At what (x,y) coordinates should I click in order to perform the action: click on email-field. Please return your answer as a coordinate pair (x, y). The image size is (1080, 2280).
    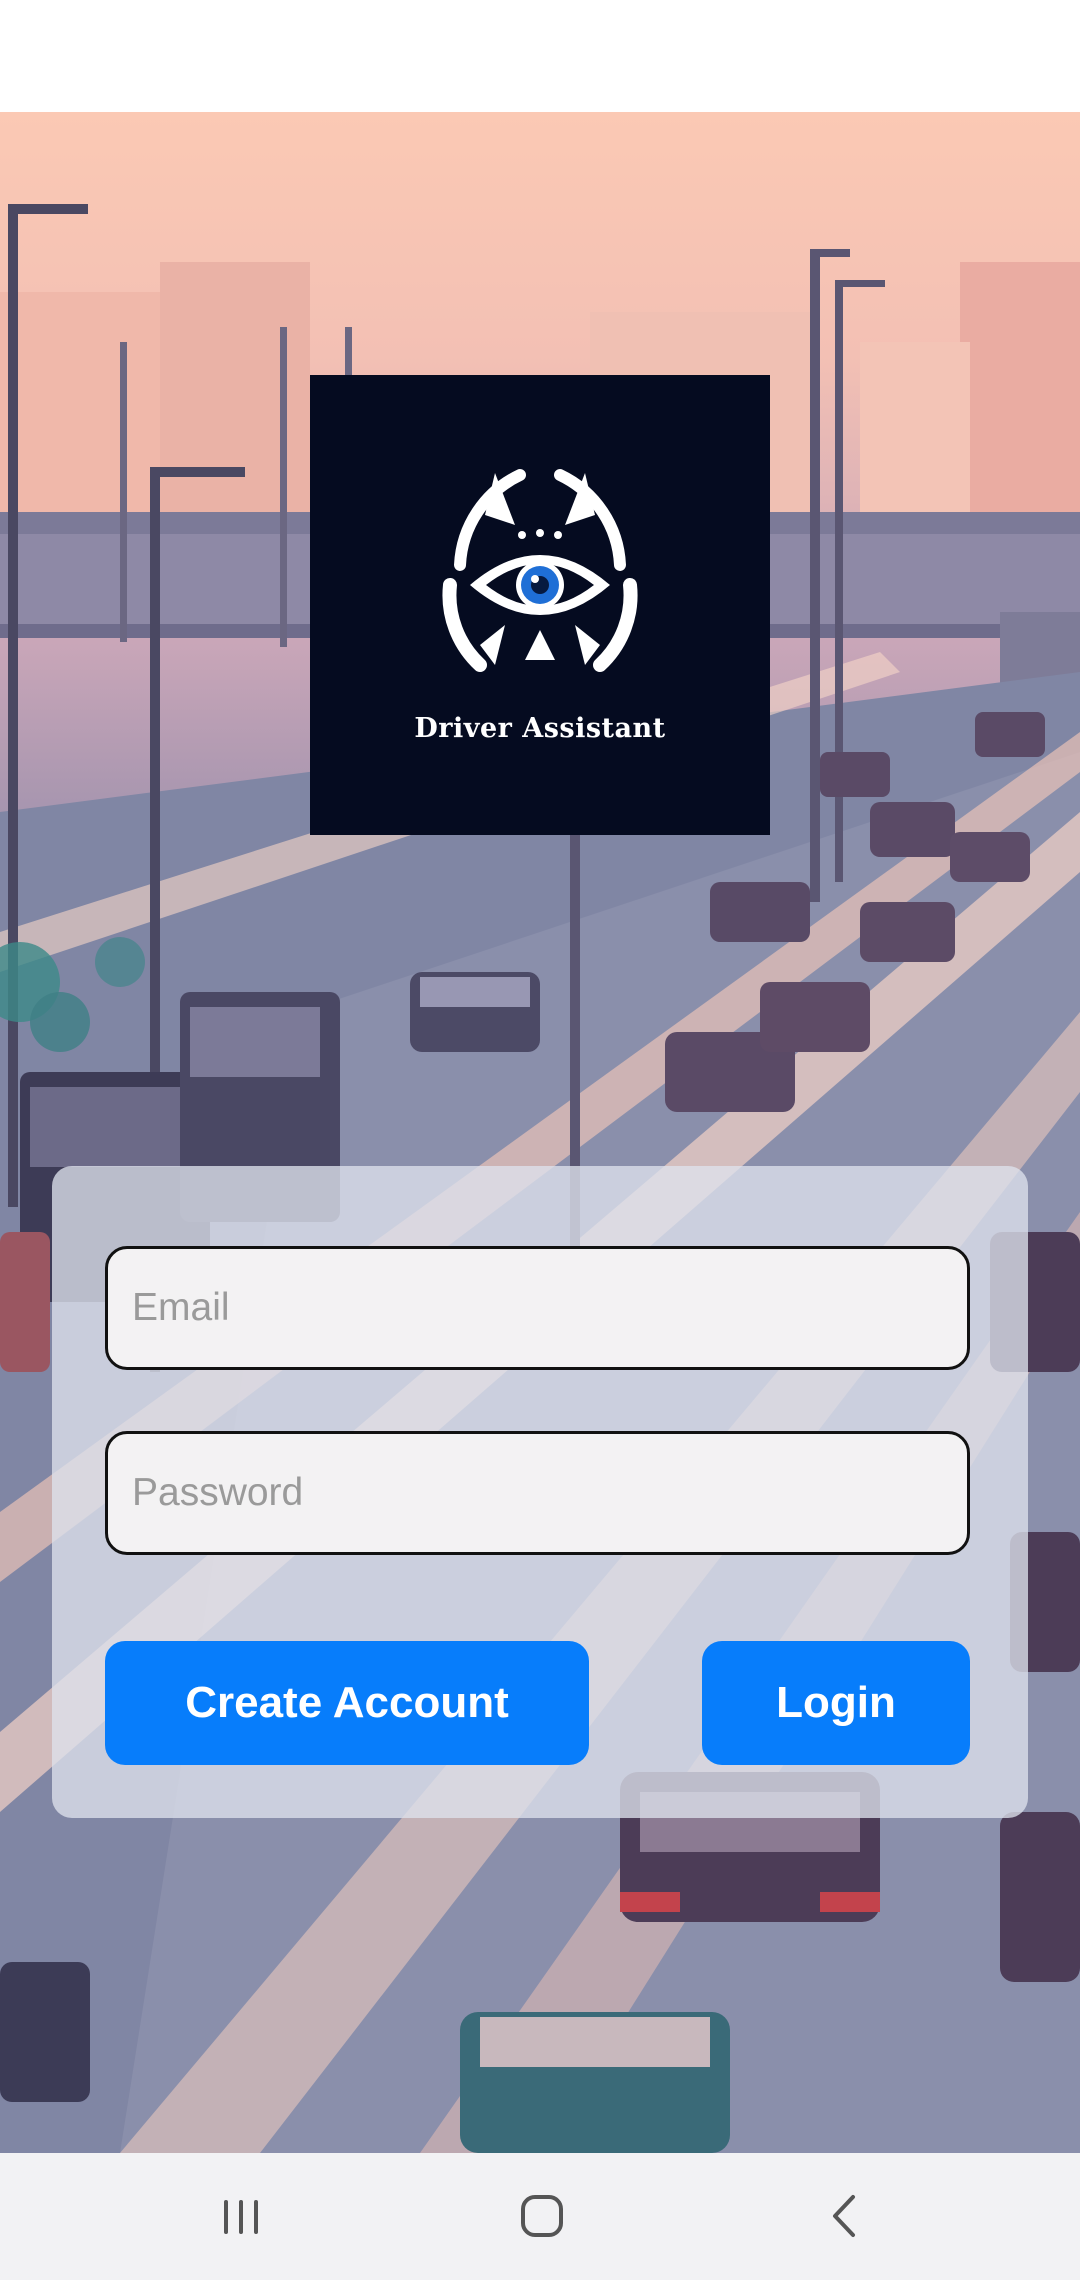
    Looking at the image, I should click on (537, 1308).